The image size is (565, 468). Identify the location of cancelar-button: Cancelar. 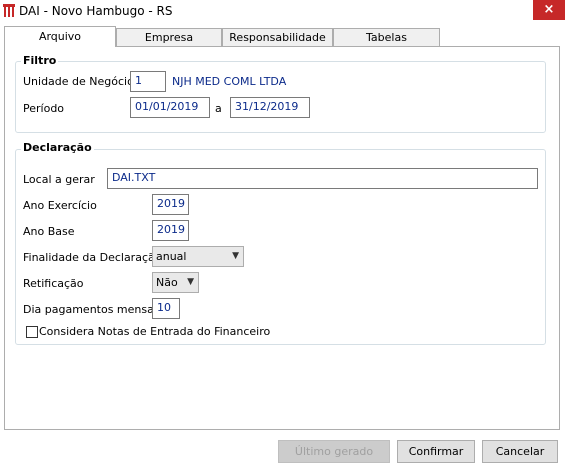
(520, 451).